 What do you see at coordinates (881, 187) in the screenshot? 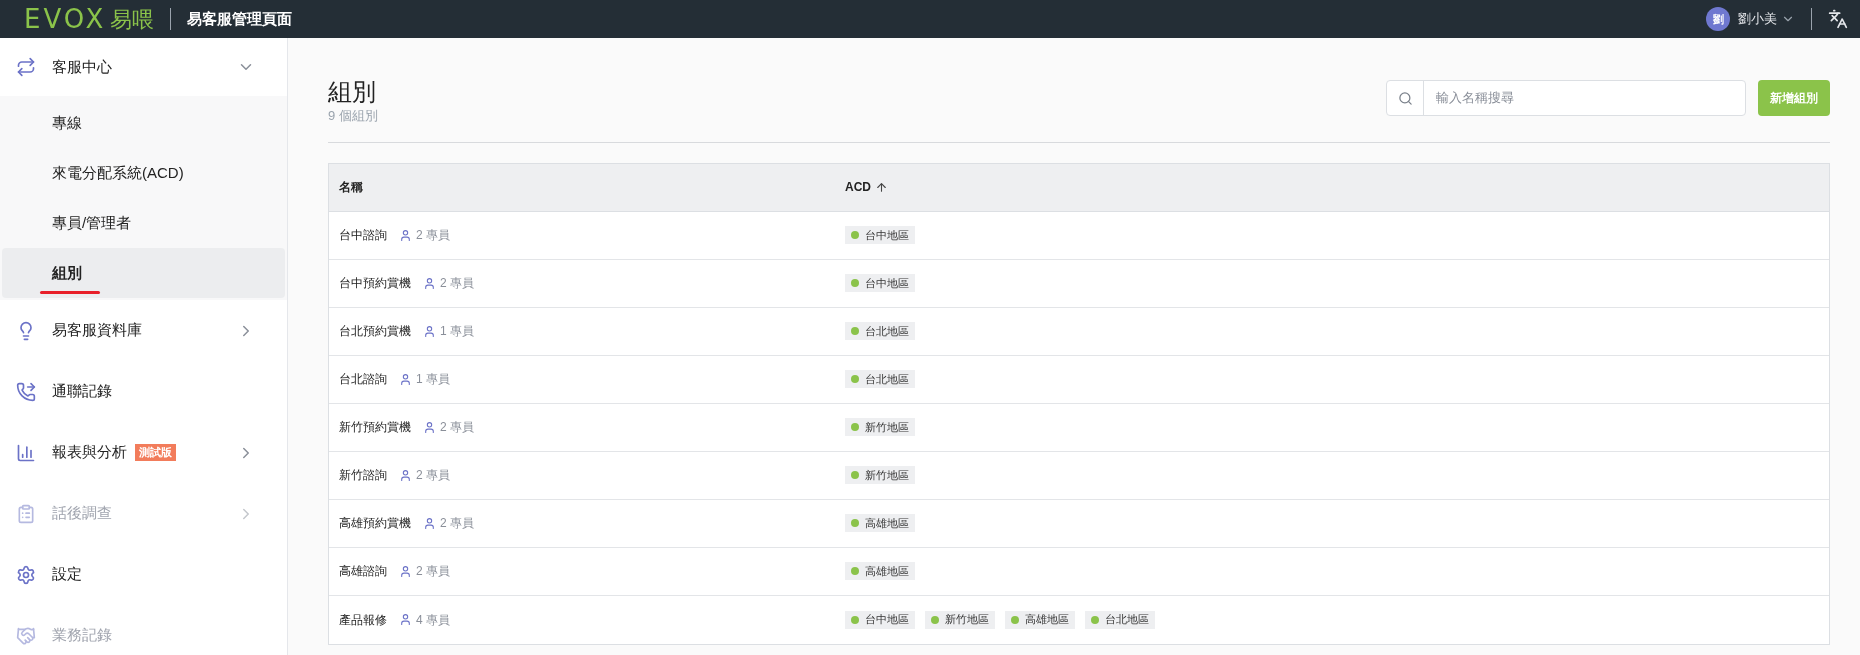
I see `sort-arrow-icon` at bounding box center [881, 187].